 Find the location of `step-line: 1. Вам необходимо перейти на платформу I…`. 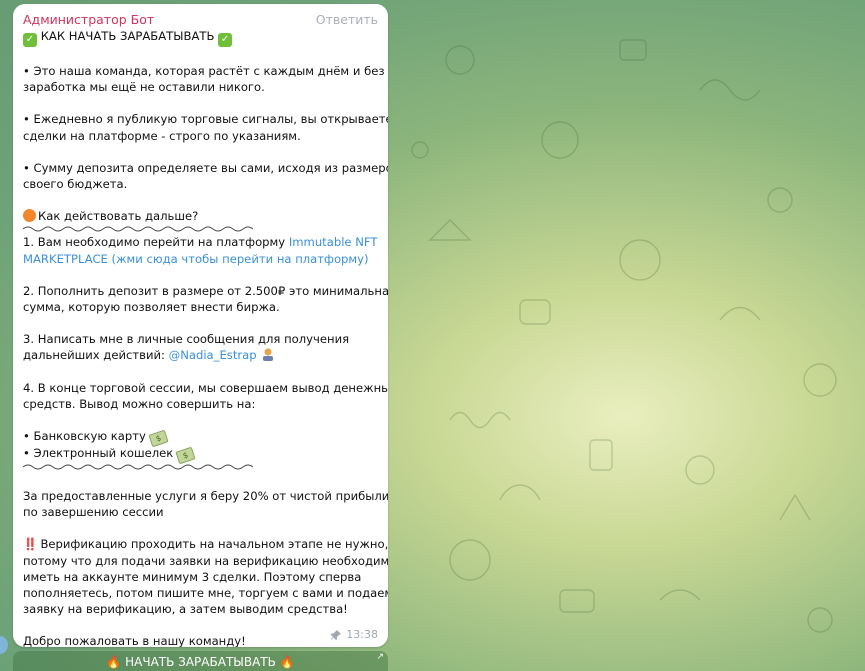

step-line: 1. Вам необходимо перейти на платформу I… is located at coordinates (200, 242).